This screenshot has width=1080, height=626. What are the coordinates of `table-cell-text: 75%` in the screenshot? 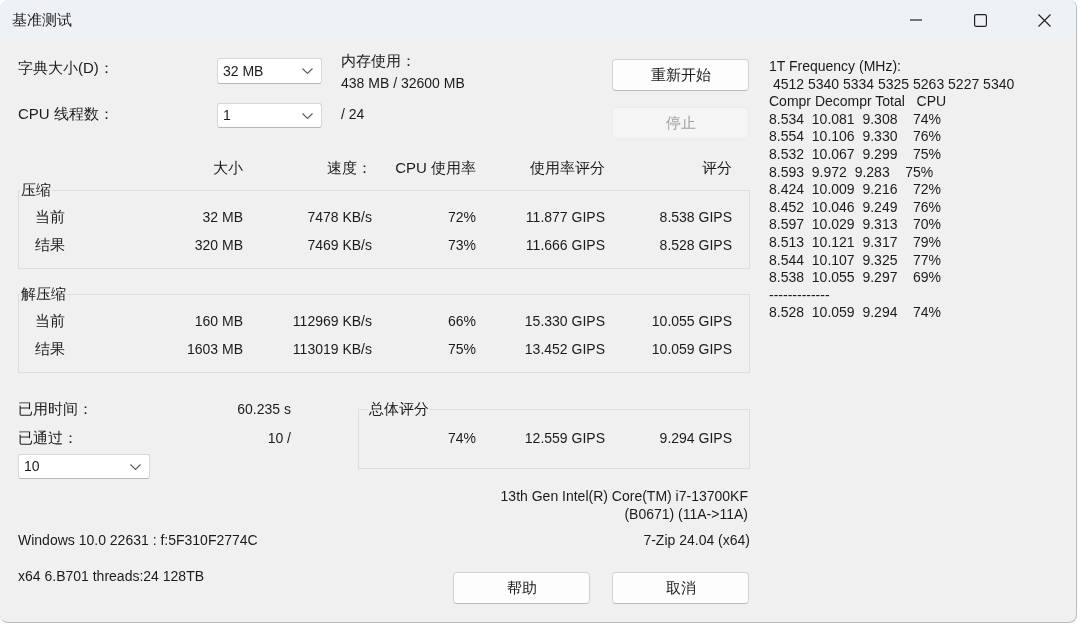 It's located at (461, 349).